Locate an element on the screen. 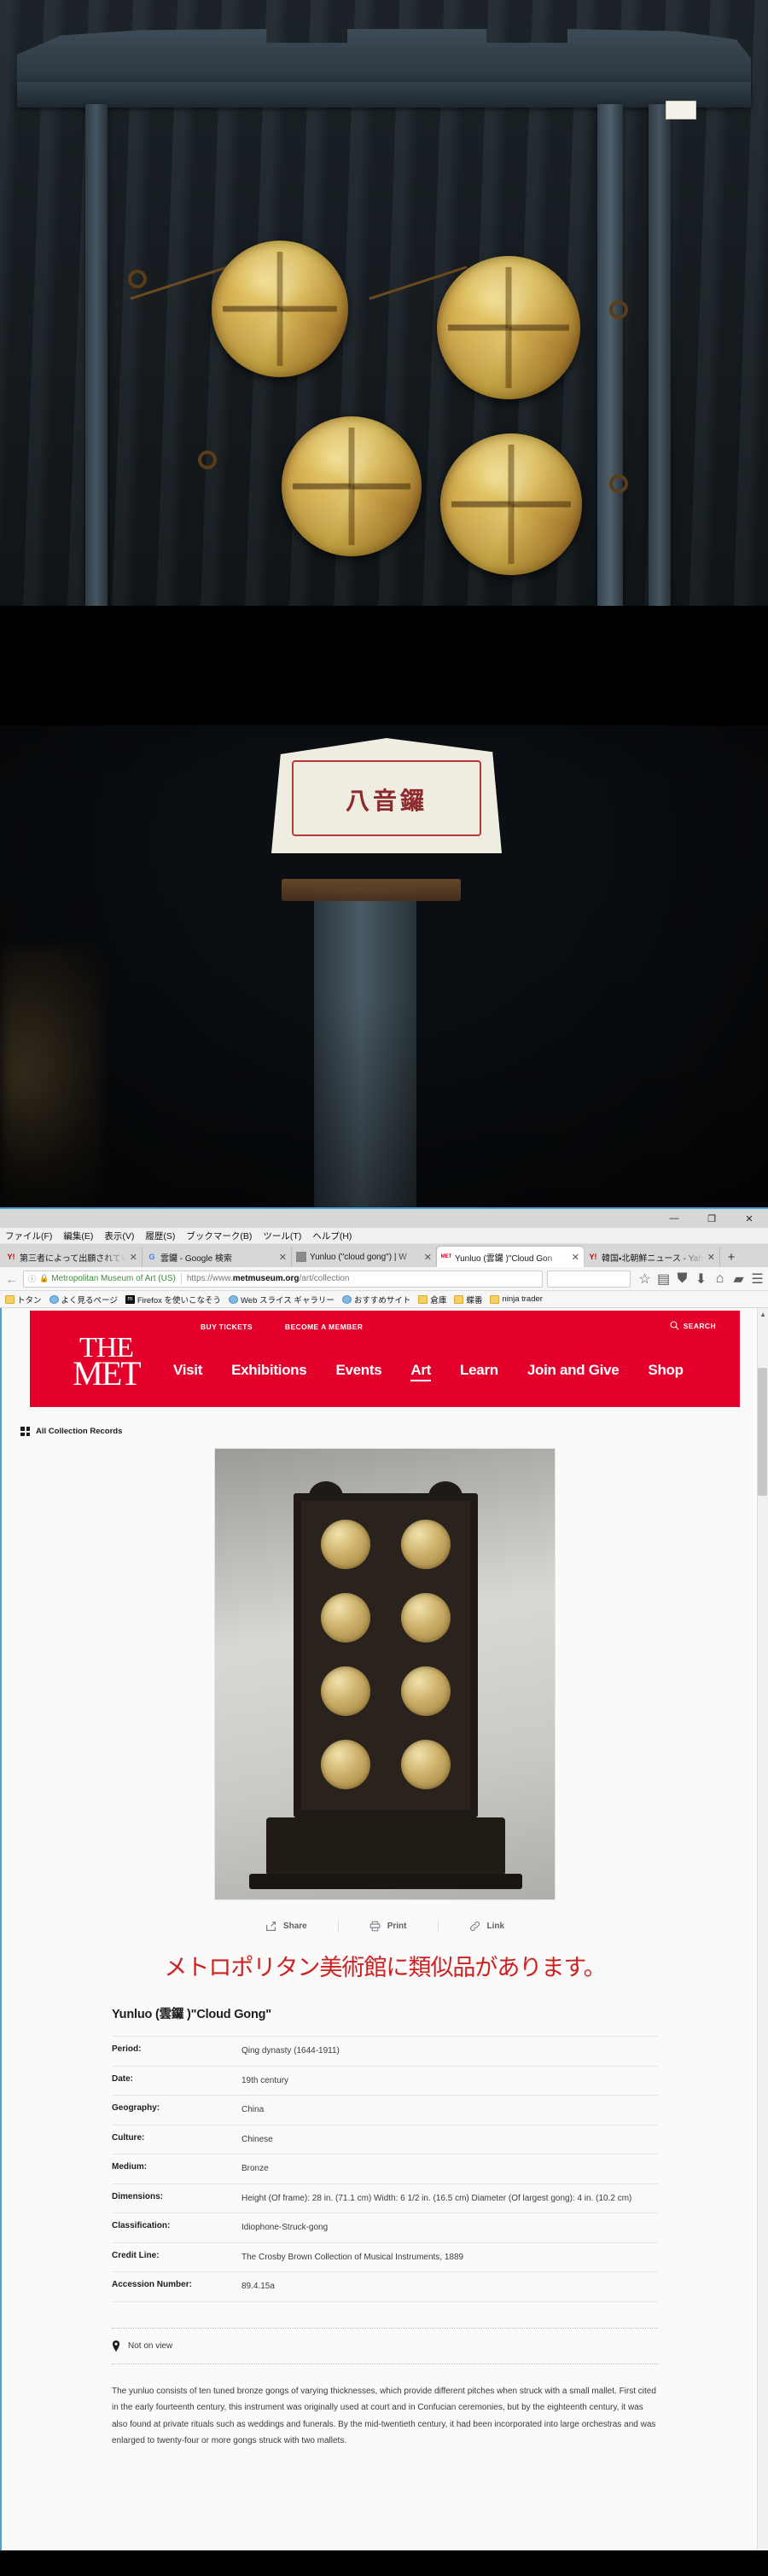 Image resolution: width=768 pixels, height=2576 pixels. artwork-image is located at coordinates (385, 1674).